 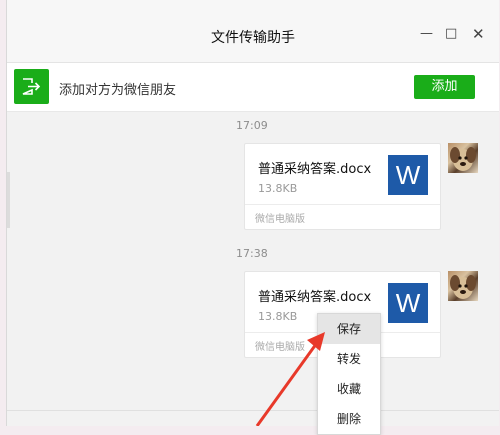 I want to click on menu-item-forward: 转发, so click(x=349, y=359).